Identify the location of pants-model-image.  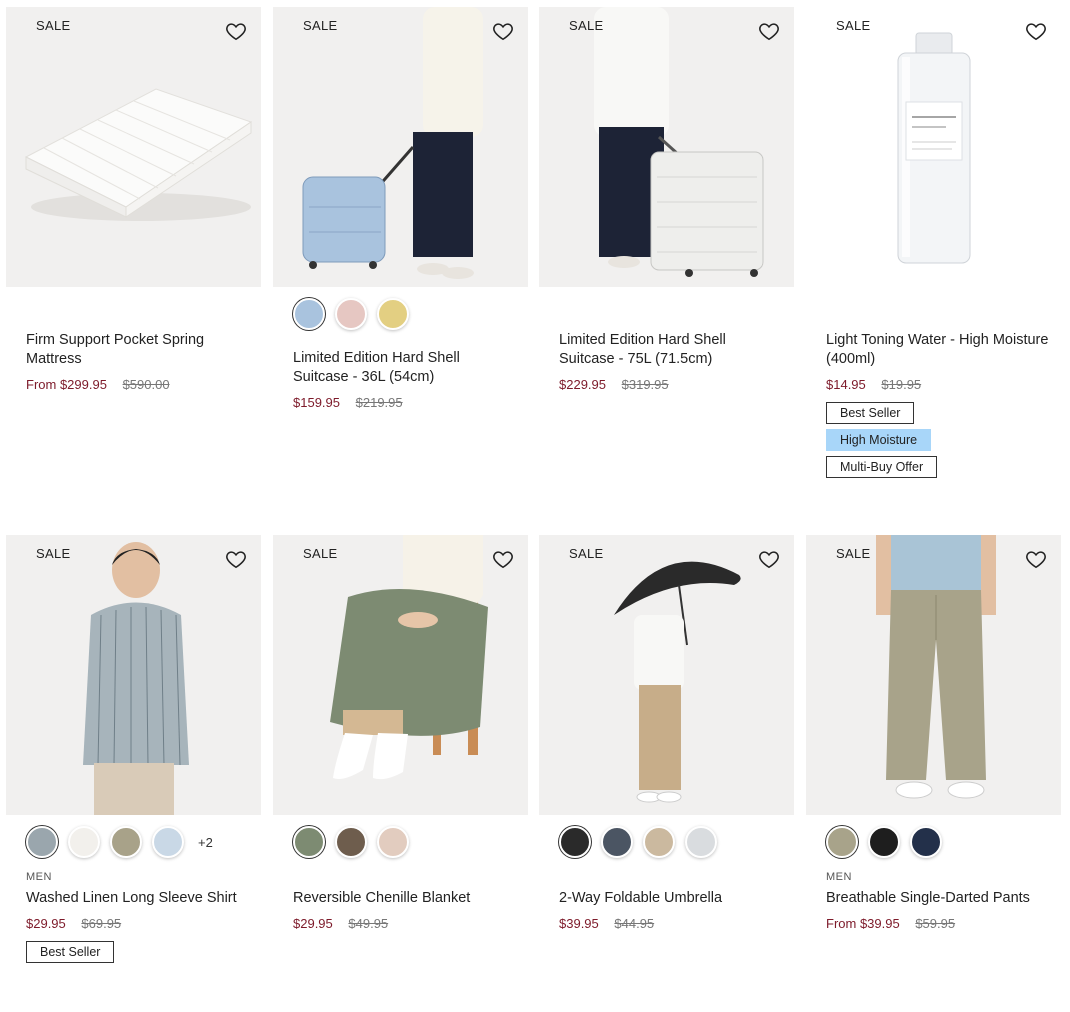
(933, 675).